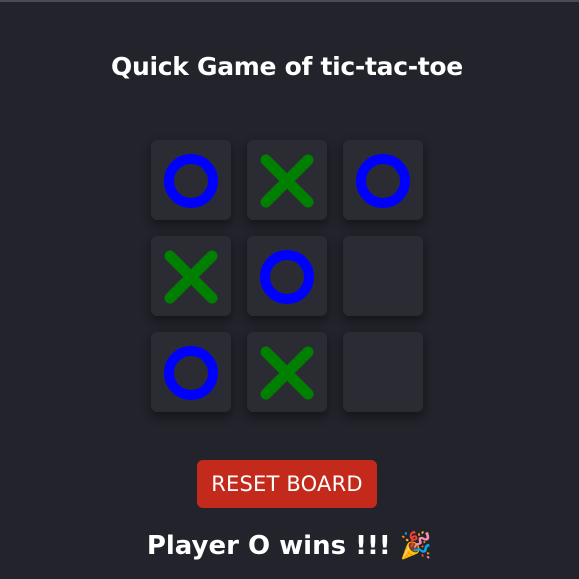 This screenshot has width=579, height=579. Describe the element at coordinates (287, 66) in the screenshot. I see `page-title: Quick Game of tic-tac-toe` at that location.